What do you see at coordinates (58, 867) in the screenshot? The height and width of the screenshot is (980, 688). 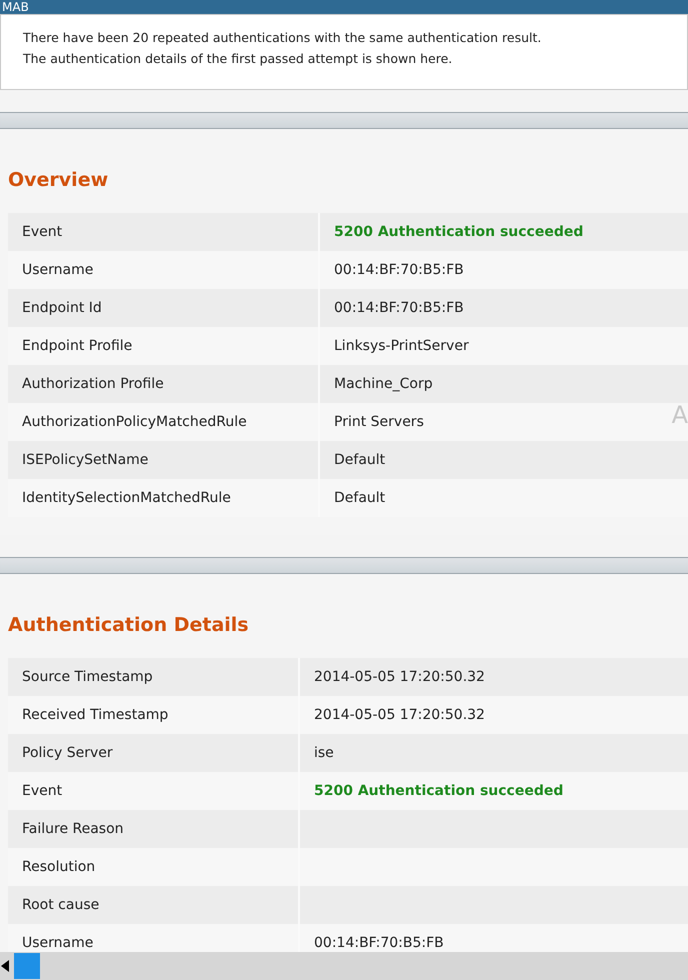 I see `field-label: Resolution` at bounding box center [58, 867].